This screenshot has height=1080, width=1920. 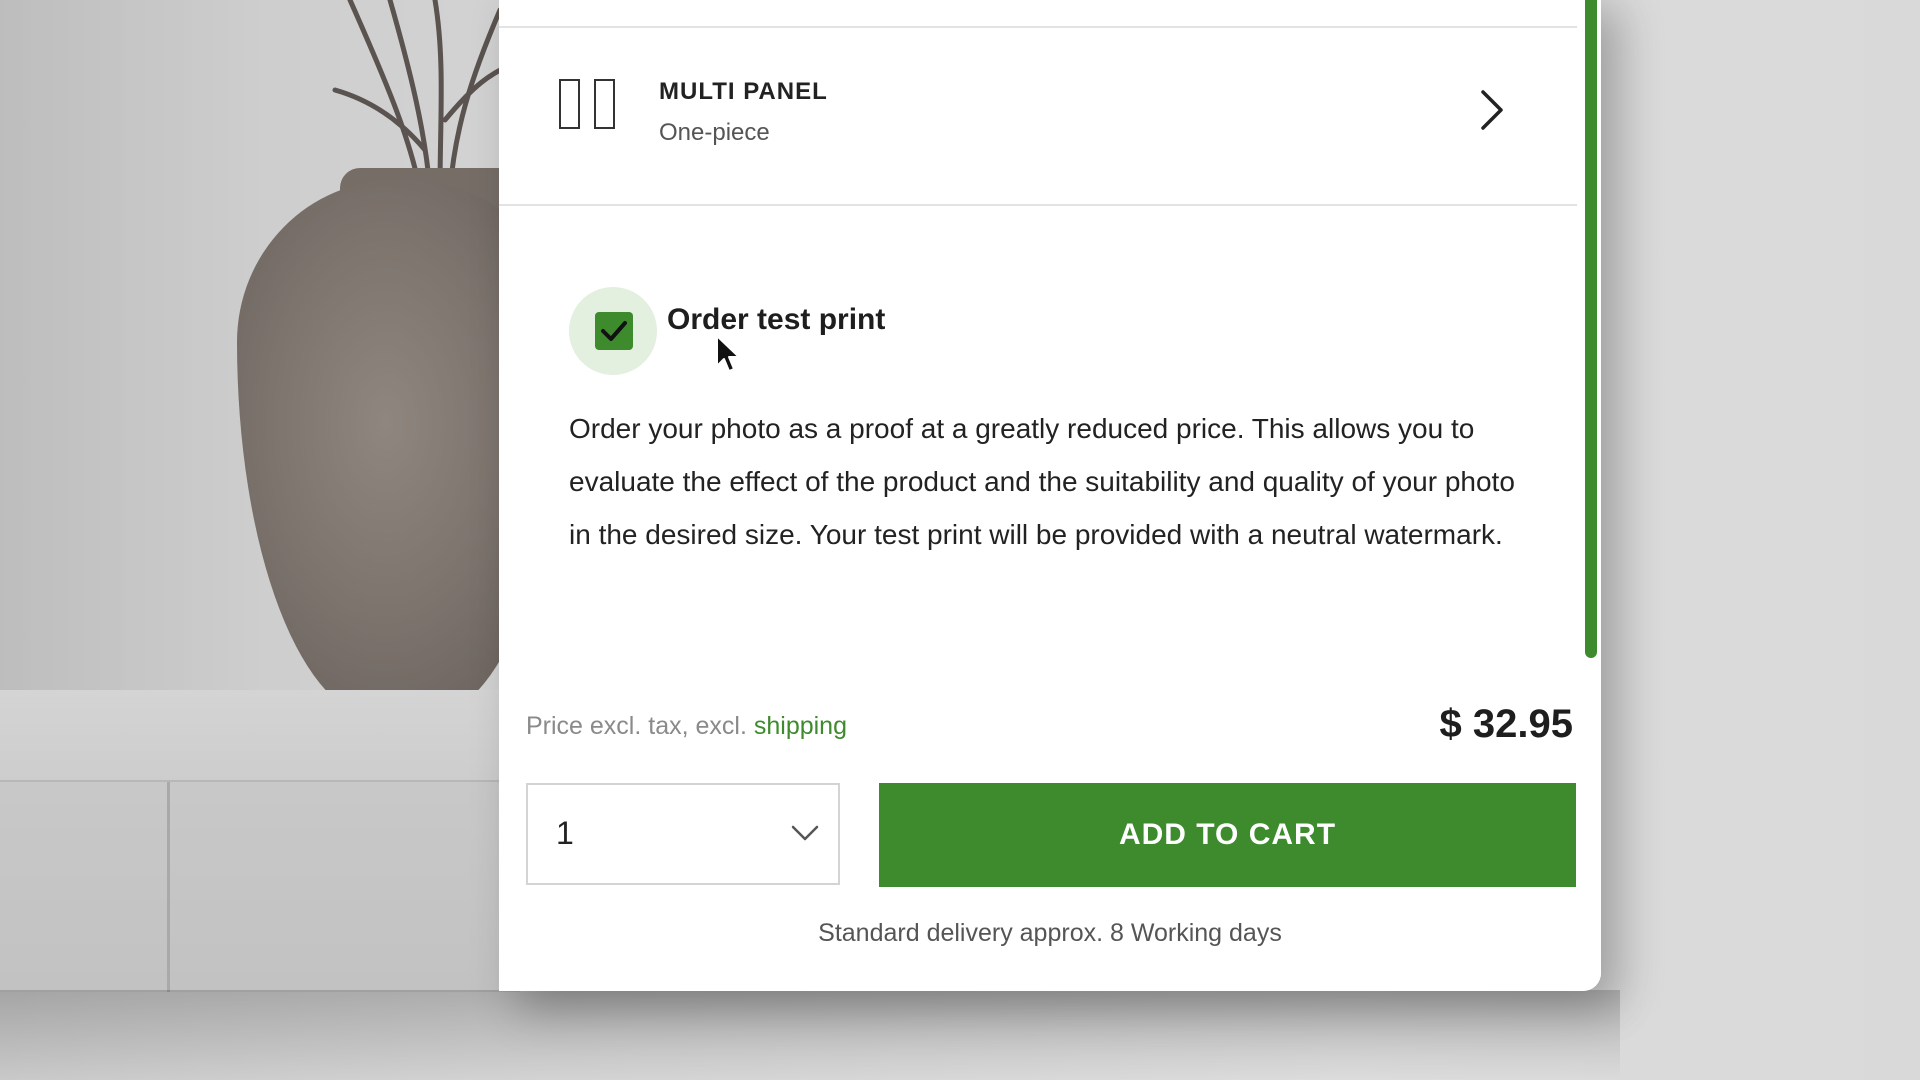 I want to click on background-shelf-front, so click(x=260, y=887).